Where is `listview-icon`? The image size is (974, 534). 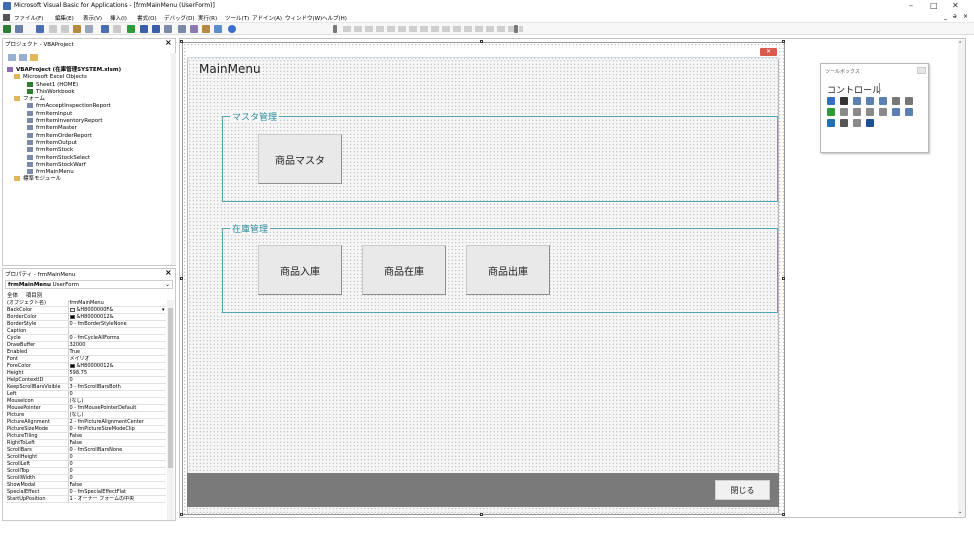 listview-icon is located at coordinates (857, 123).